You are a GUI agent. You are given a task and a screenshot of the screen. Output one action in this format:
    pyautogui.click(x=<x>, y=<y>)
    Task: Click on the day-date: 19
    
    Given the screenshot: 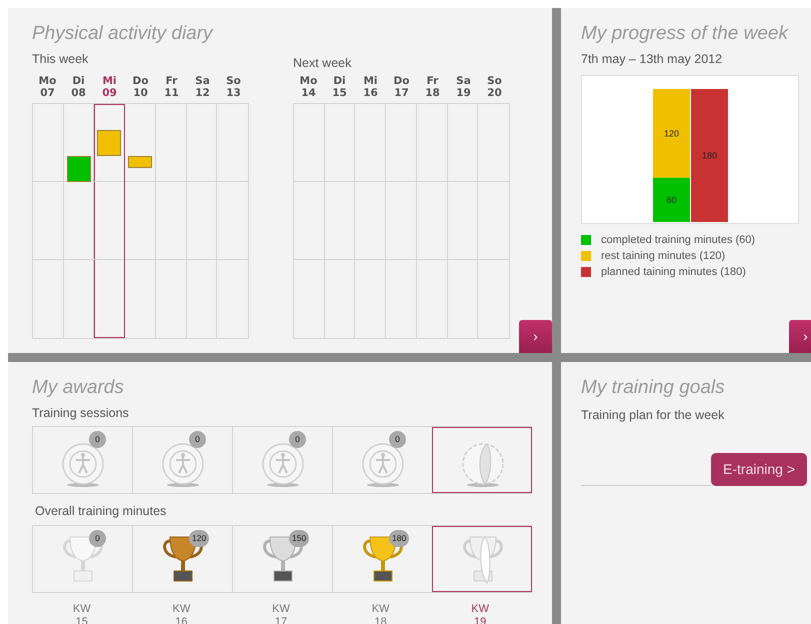 What is the action you would take?
    pyautogui.click(x=463, y=92)
    